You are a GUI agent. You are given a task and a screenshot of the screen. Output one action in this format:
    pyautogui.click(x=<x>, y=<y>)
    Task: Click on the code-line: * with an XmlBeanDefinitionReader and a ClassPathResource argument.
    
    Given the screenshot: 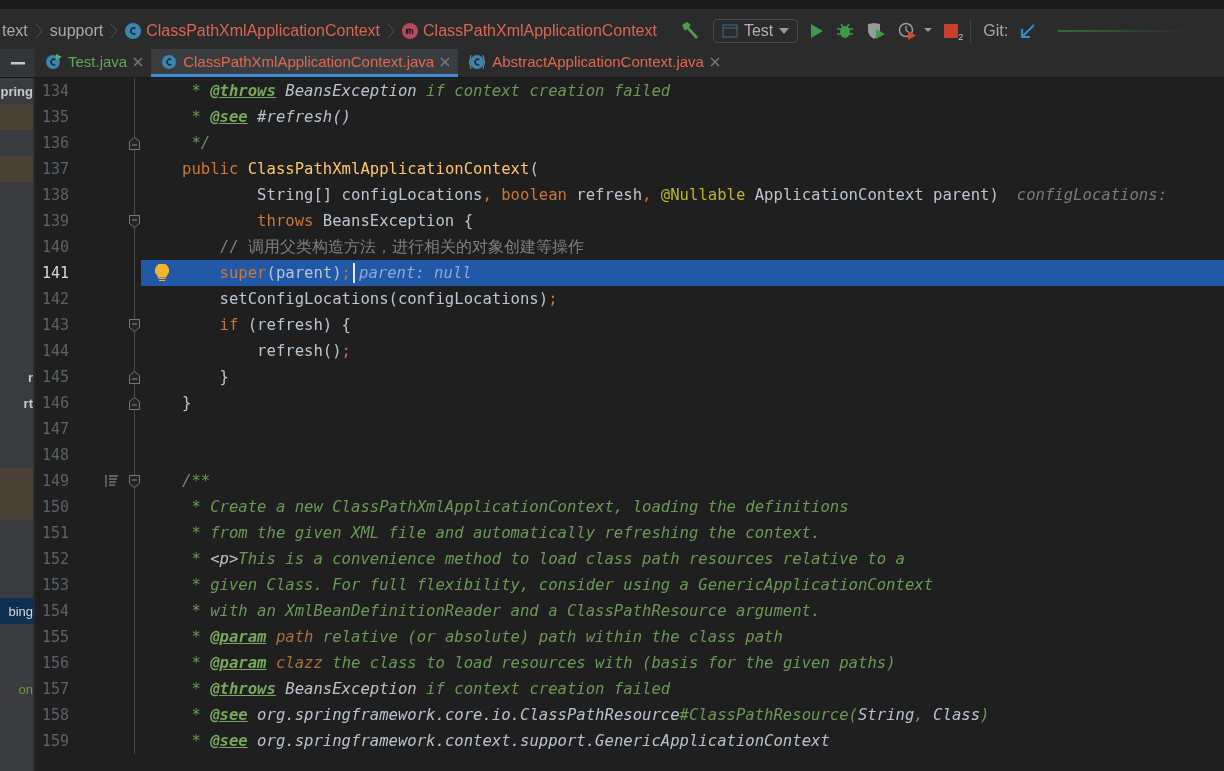 What is the action you would take?
    pyautogui.click(x=505, y=611)
    